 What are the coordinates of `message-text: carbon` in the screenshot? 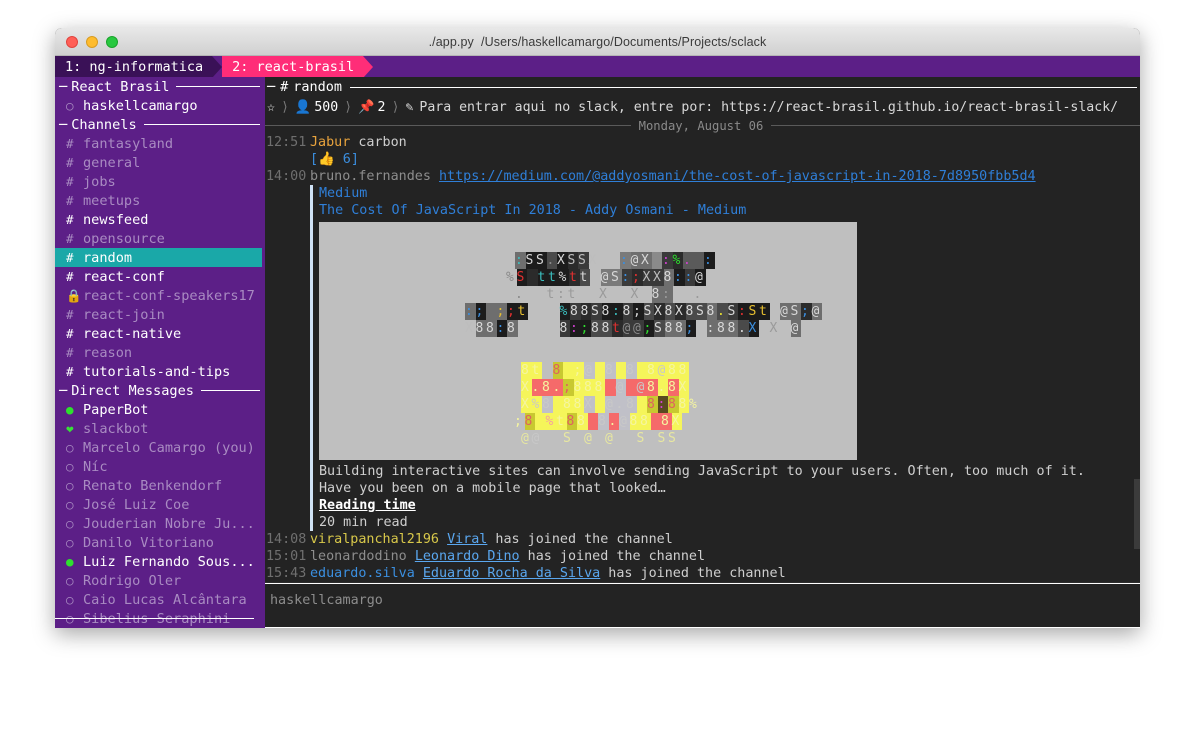 It's located at (382, 142).